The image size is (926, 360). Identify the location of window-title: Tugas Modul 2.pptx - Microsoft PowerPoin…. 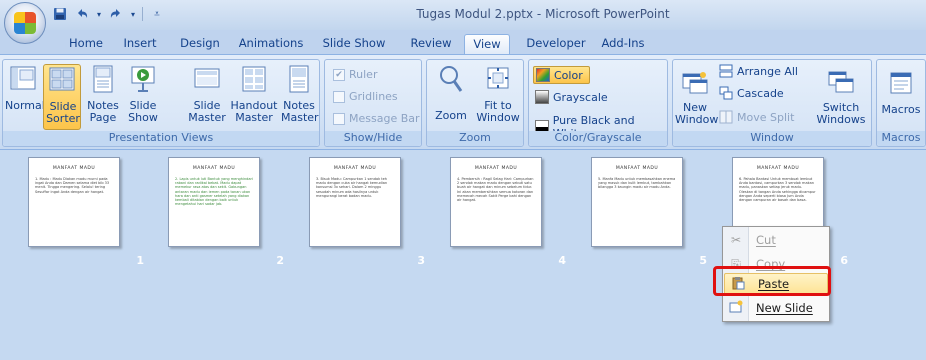
(543, 14).